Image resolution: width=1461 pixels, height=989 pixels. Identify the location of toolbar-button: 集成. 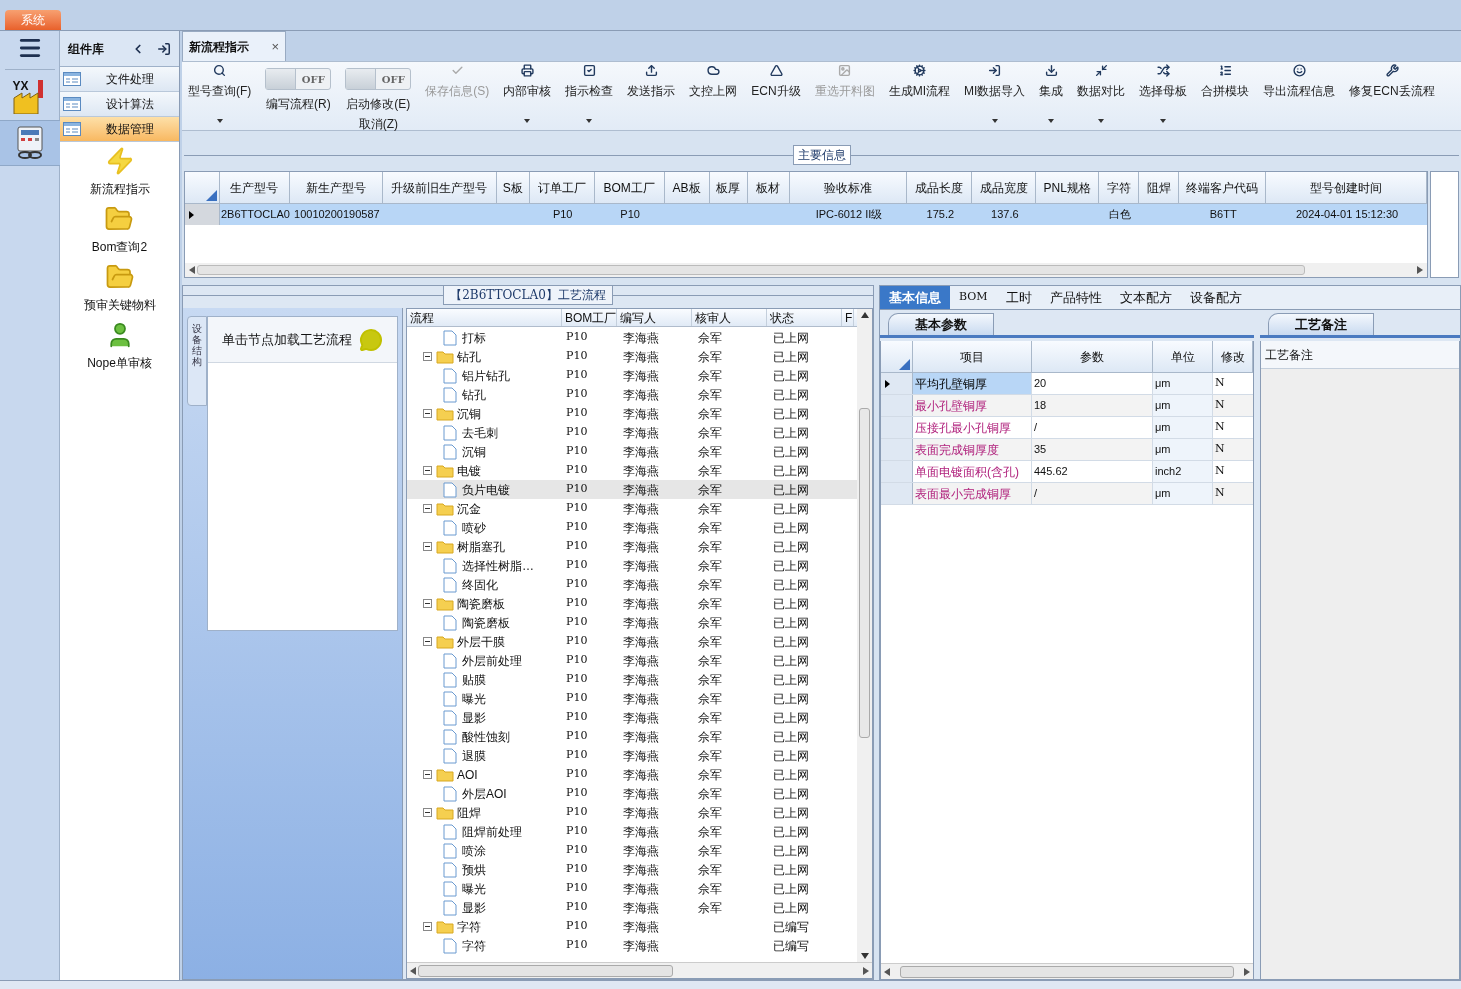
(1051, 93).